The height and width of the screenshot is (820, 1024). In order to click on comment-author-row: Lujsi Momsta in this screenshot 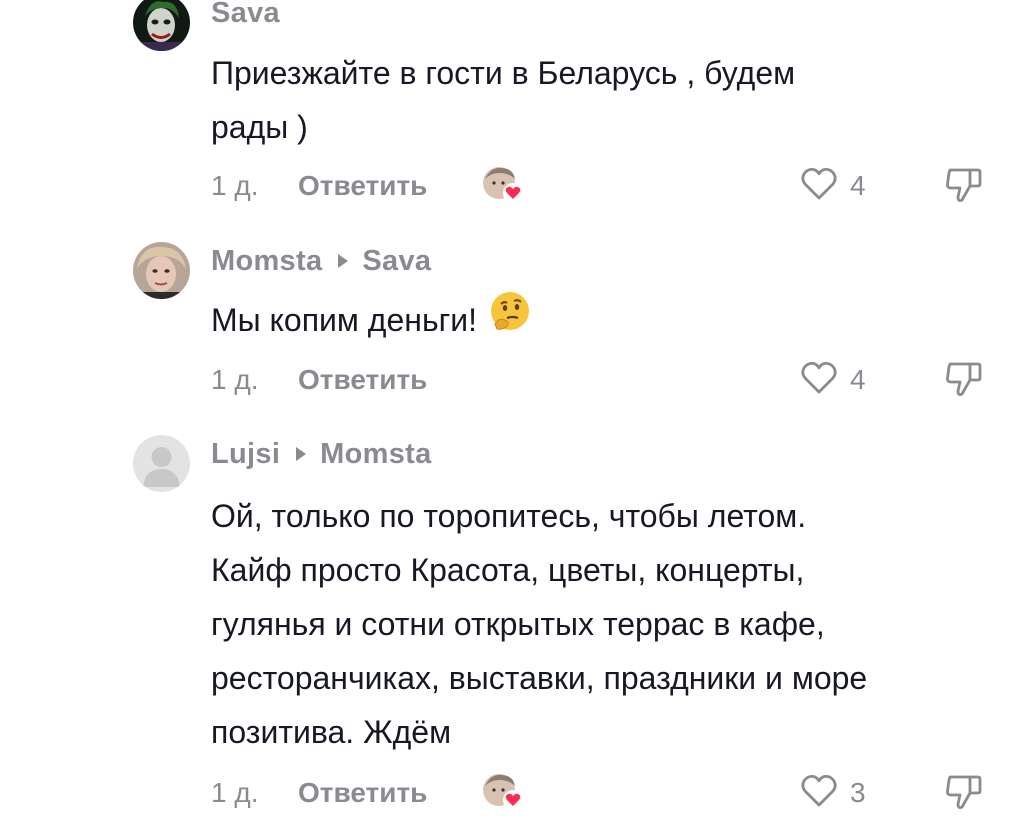, I will do `click(321, 454)`.